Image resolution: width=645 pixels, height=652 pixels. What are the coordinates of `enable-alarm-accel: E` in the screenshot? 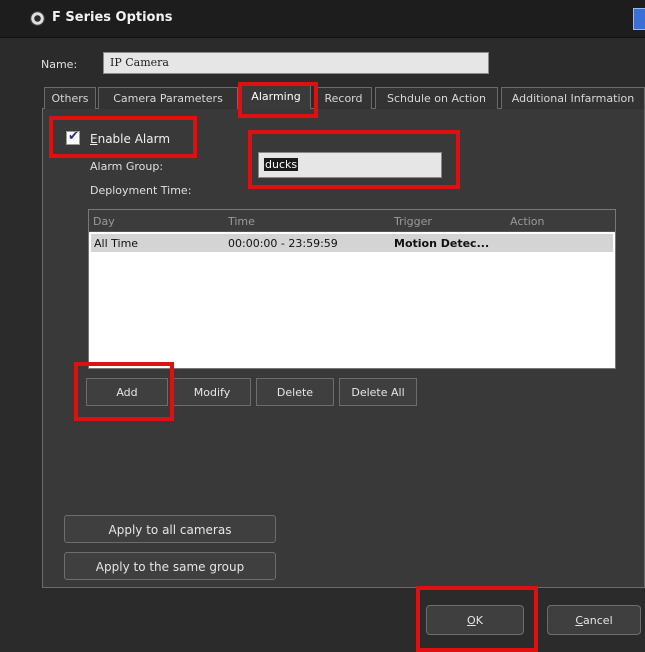 It's located at (94, 139).